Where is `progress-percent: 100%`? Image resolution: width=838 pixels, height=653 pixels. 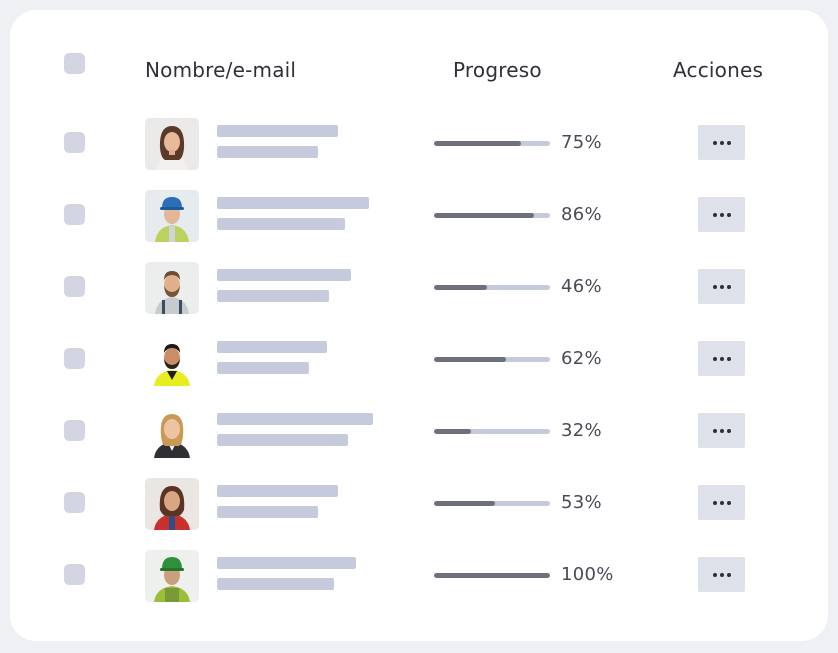
progress-percent: 100% is located at coordinates (587, 574).